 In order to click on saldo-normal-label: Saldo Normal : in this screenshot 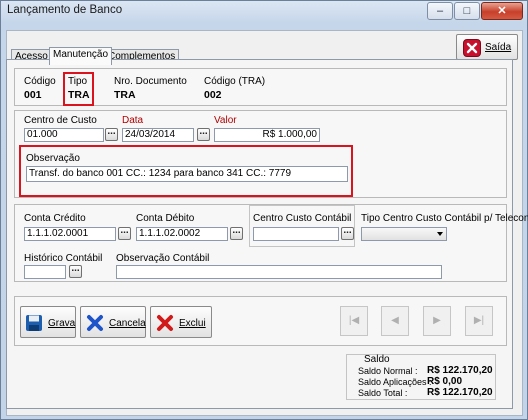, I will do `click(388, 371)`.